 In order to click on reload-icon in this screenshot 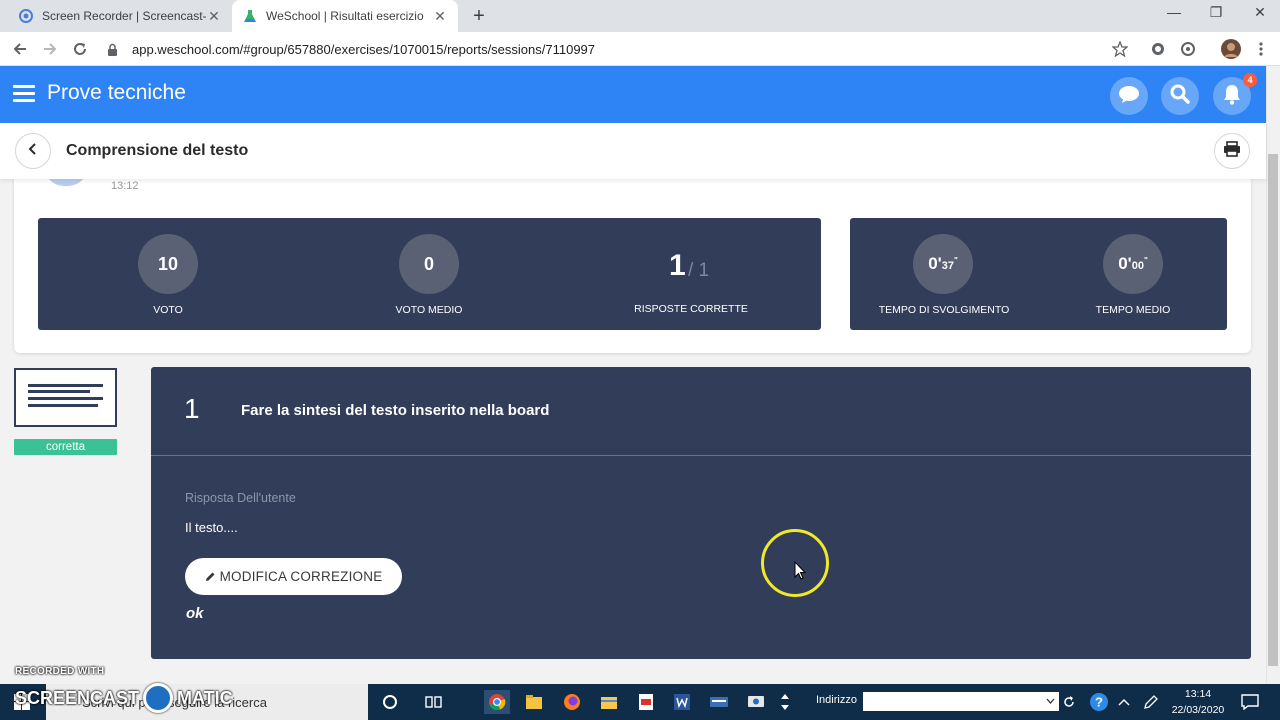, I will do `click(80, 49)`.